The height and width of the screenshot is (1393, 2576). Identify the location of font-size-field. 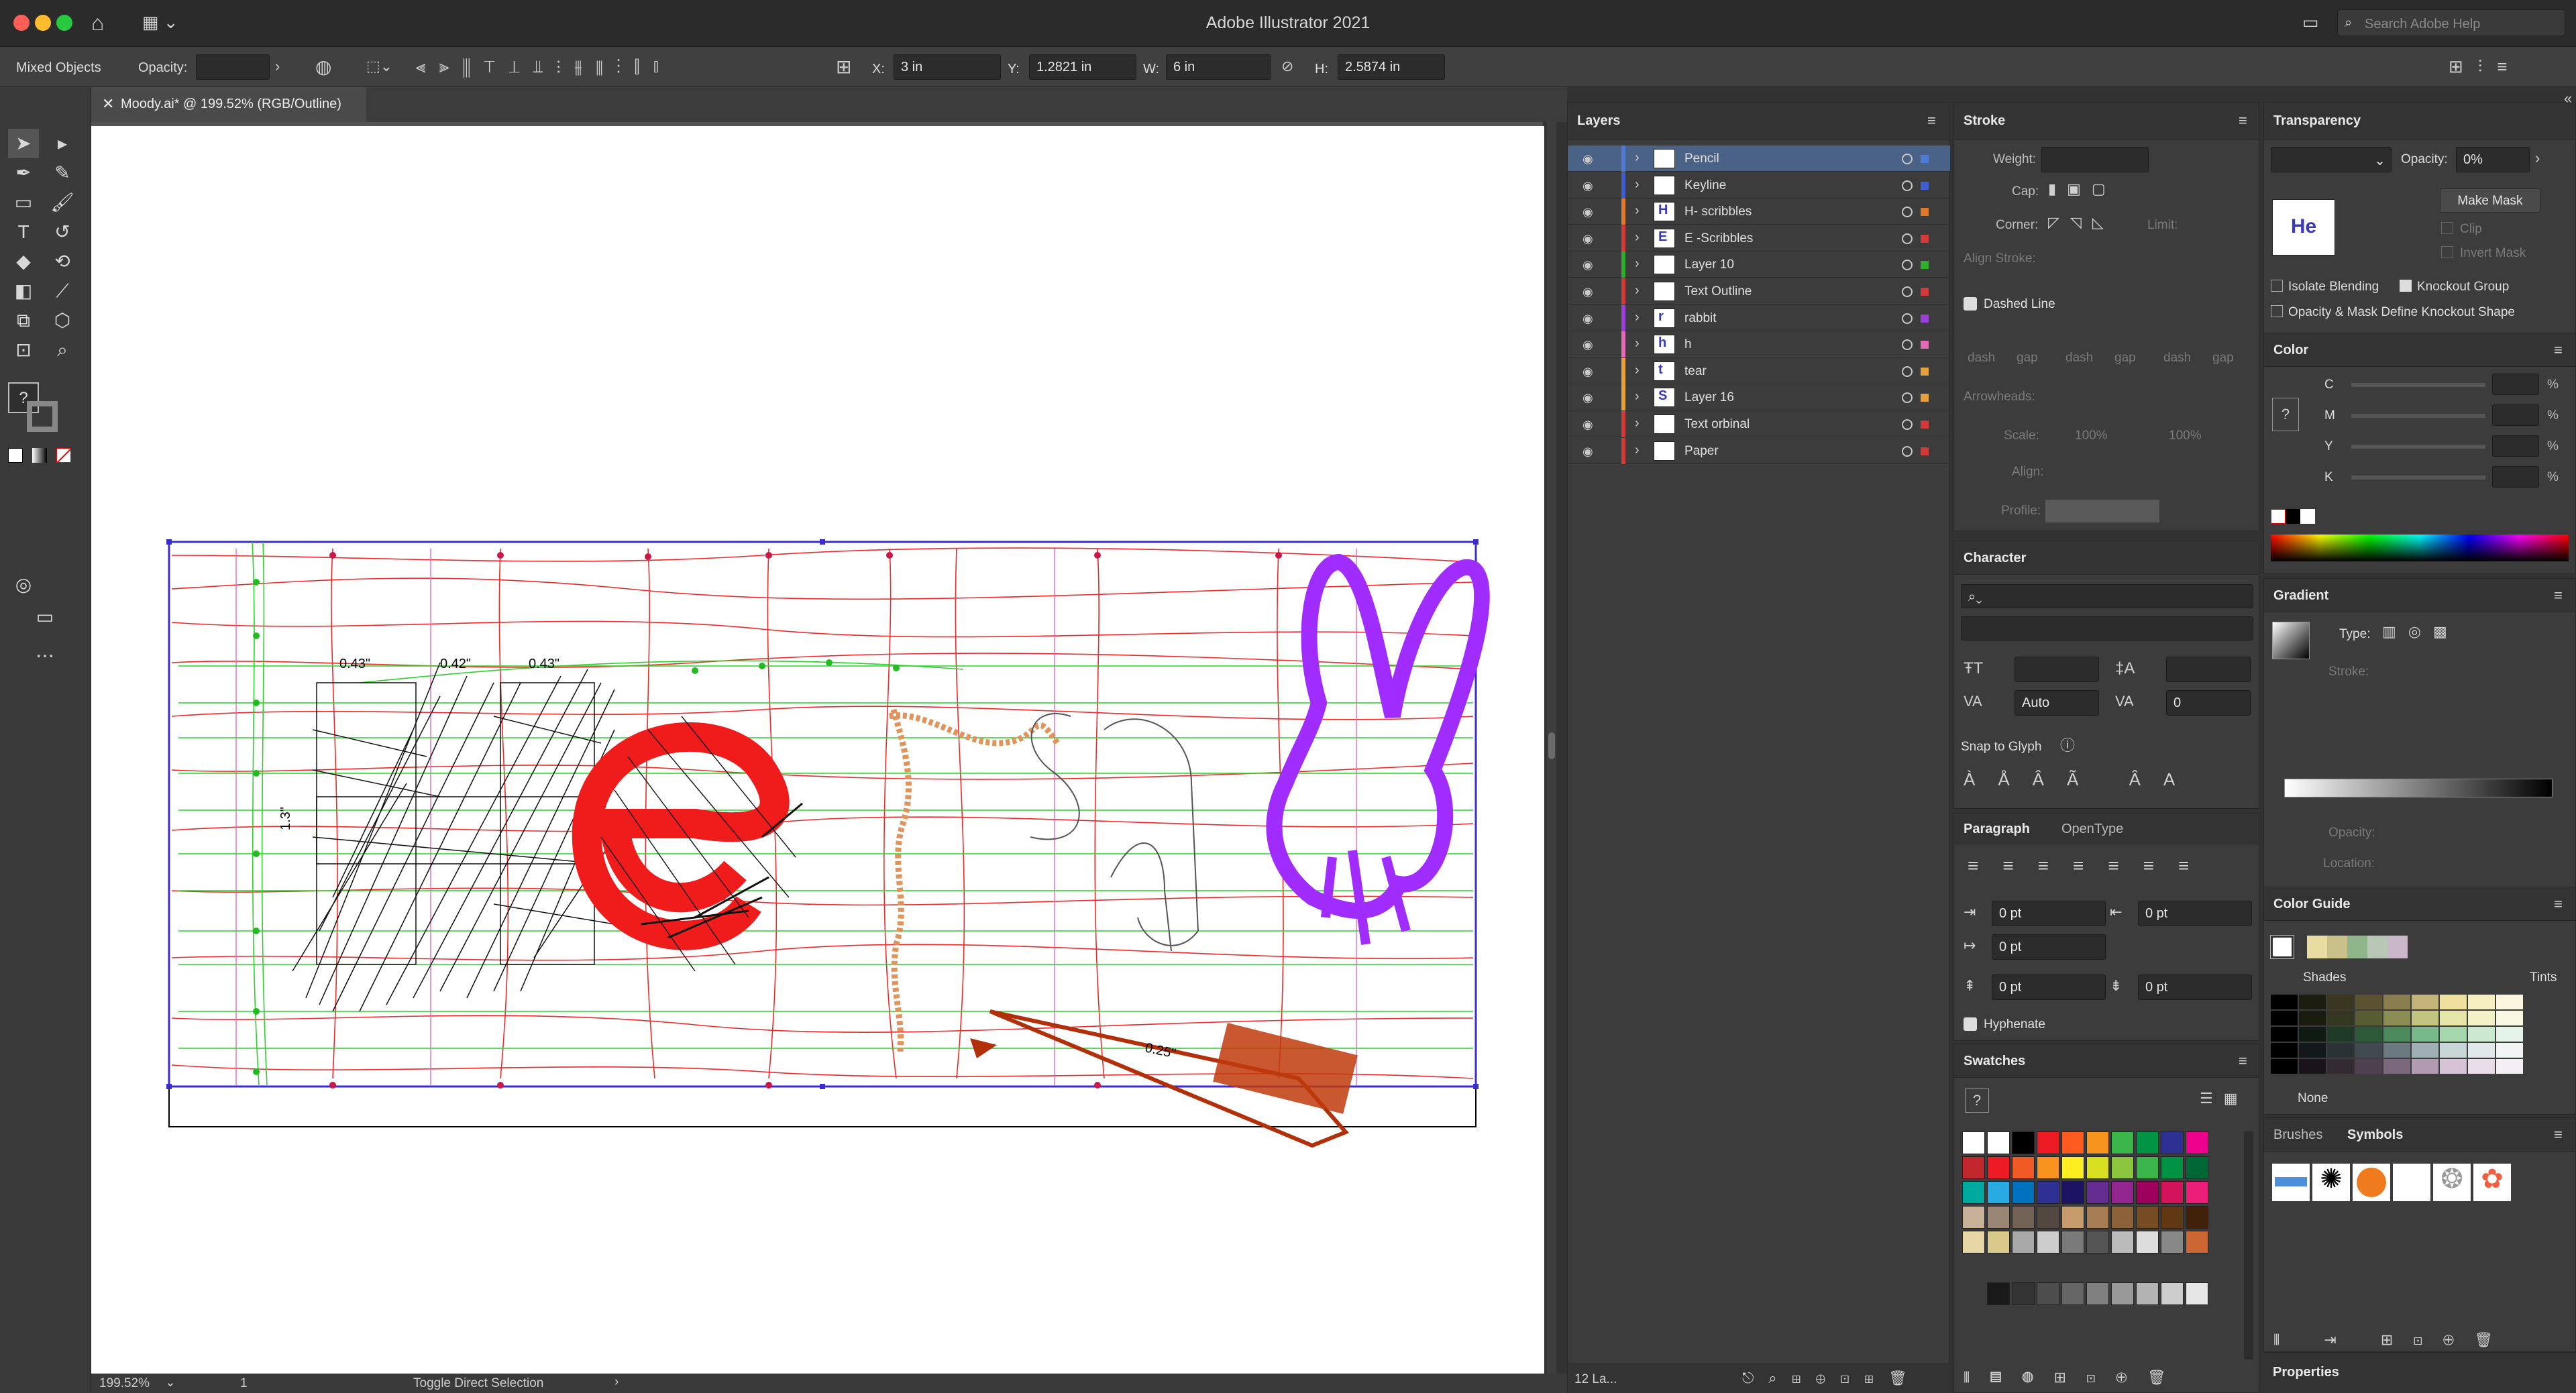
(2057, 669).